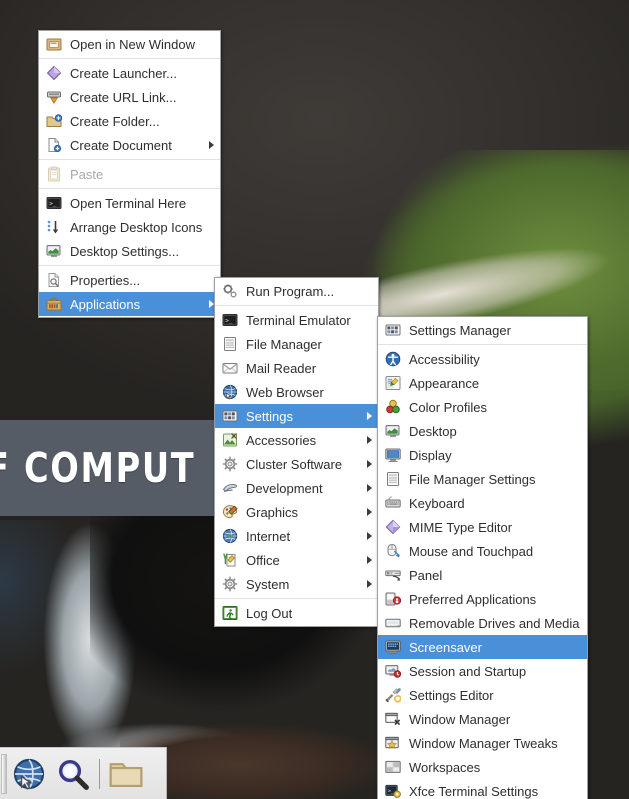 This screenshot has width=629, height=799. I want to click on menu-item-settings: Settings, so click(296, 416).